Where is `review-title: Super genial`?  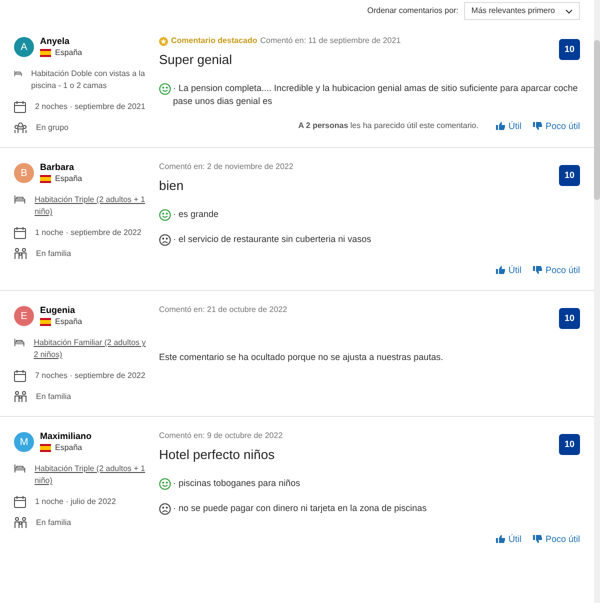 review-title: Super genial is located at coordinates (196, 60).